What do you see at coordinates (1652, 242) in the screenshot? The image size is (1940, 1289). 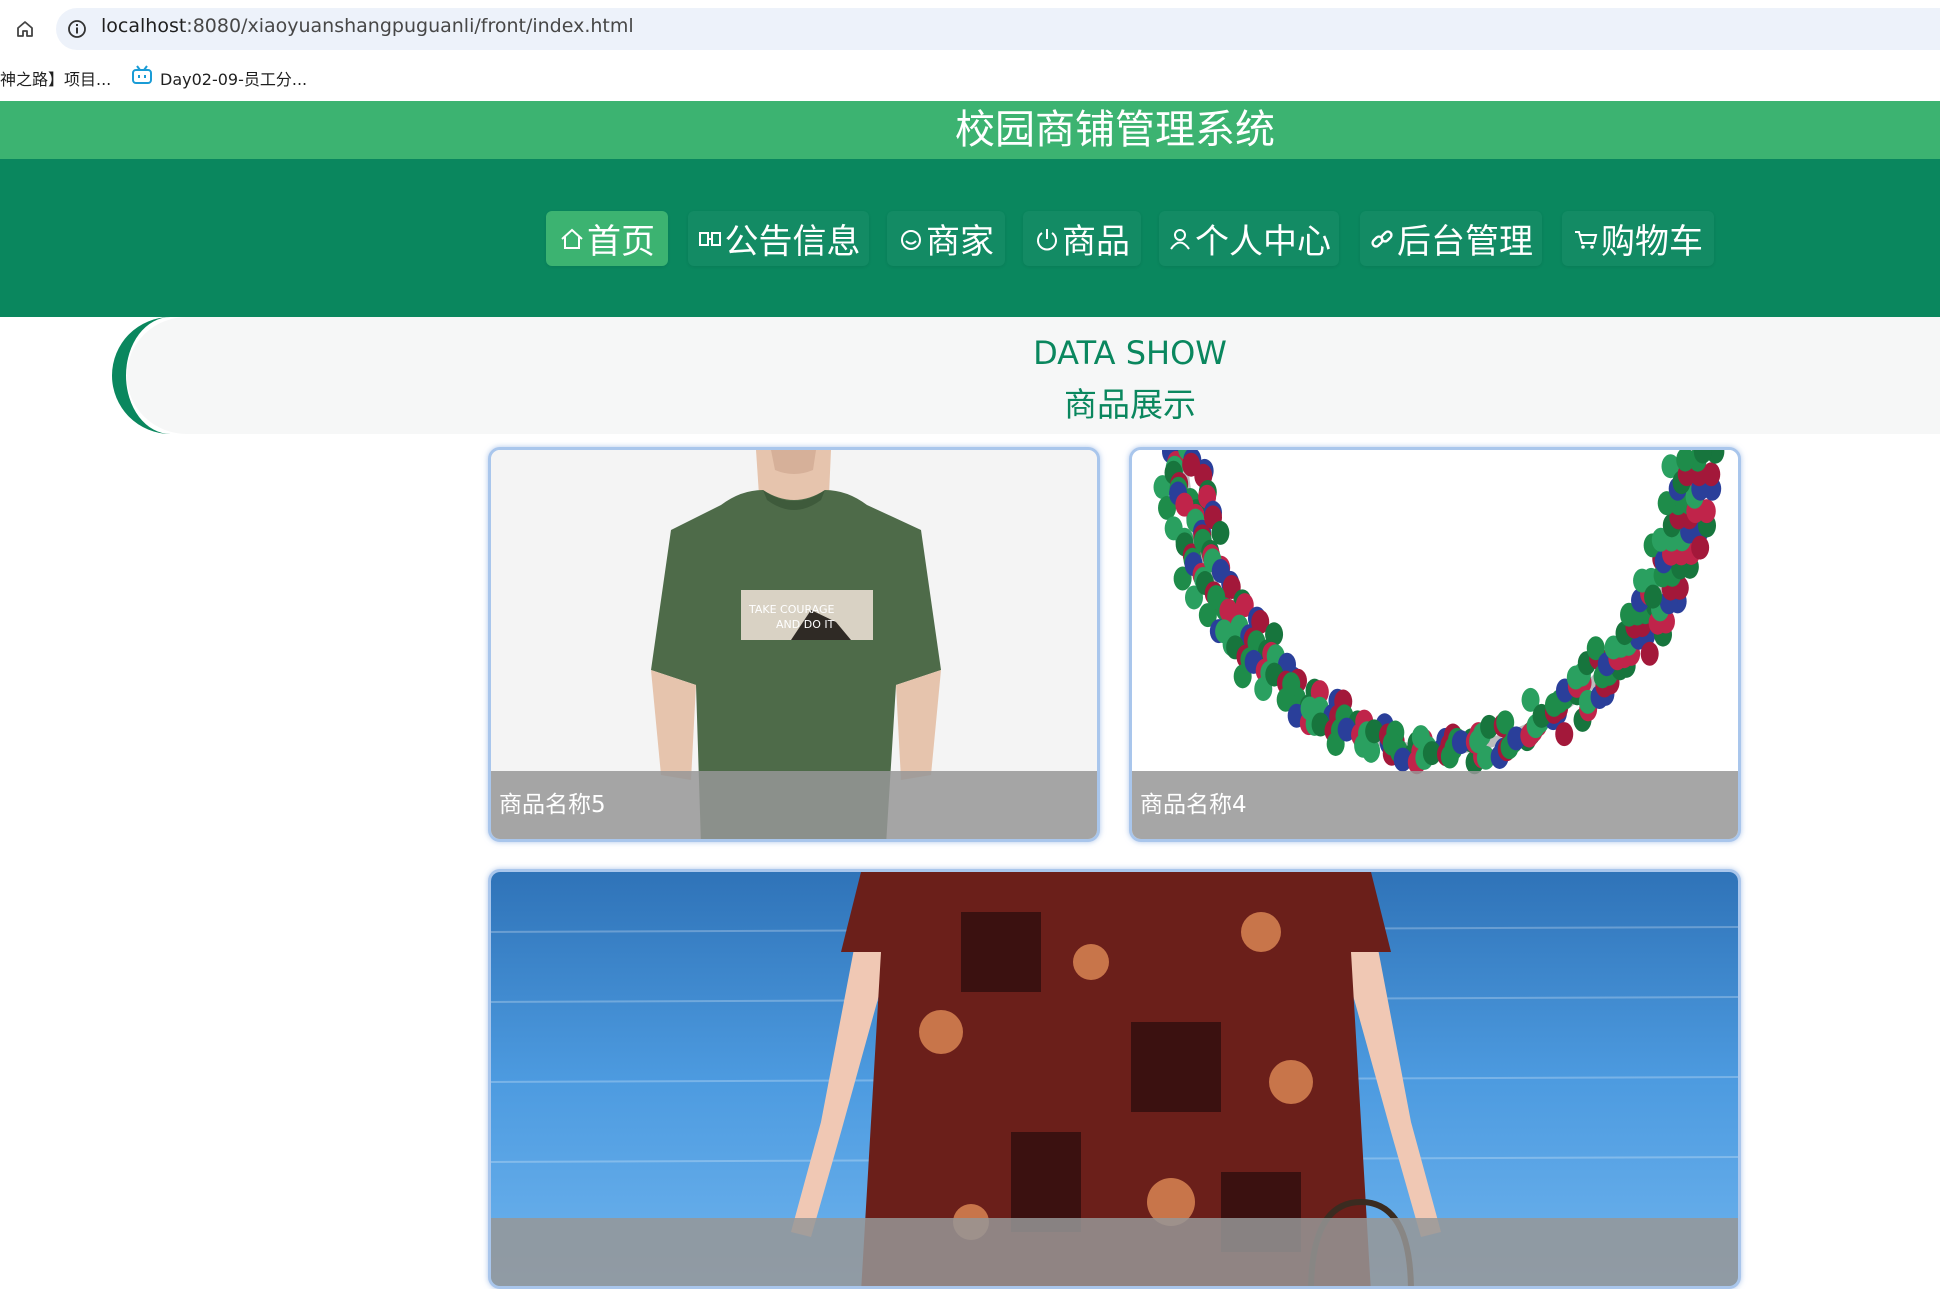 I see `nav-label: 购物车` at bounding box center [1652, 242].